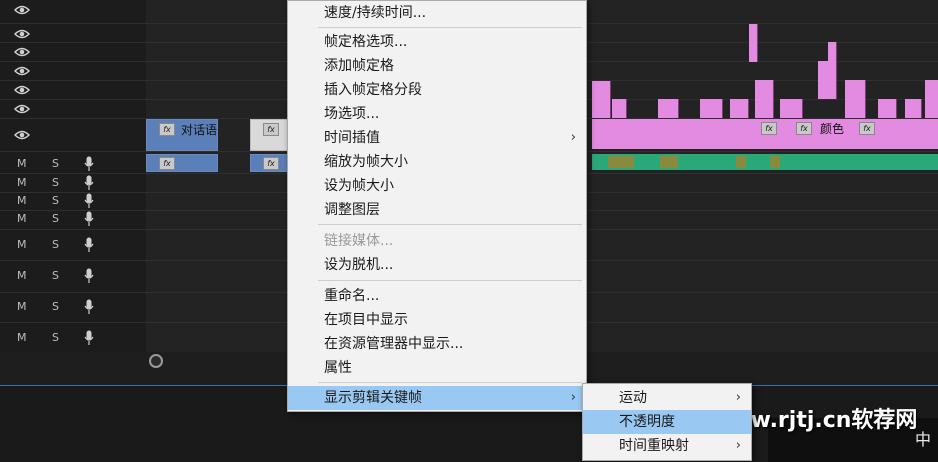 This screenshot has height=462, width=938. What do you see at coordinates (366, 162) in the screenshot?
I see `menu-item-label: 缩放为帧大小` at bounding box center [366, 162].